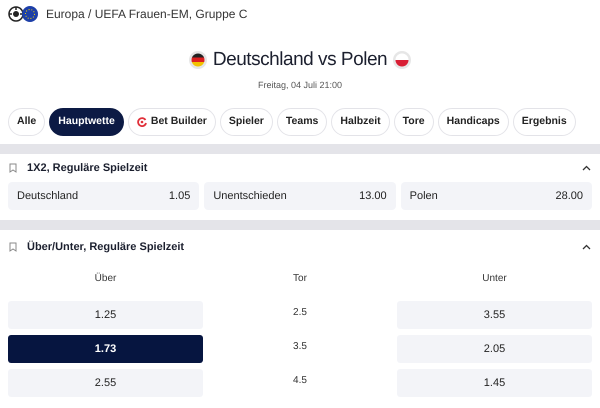 The height and width of the screenshot is (408, 600). What do you see at coordinates (87, 168) in the screenshot?
I see `market-title: 1X2, Reguläre Spielzeit` at bounding box center [87, 168].